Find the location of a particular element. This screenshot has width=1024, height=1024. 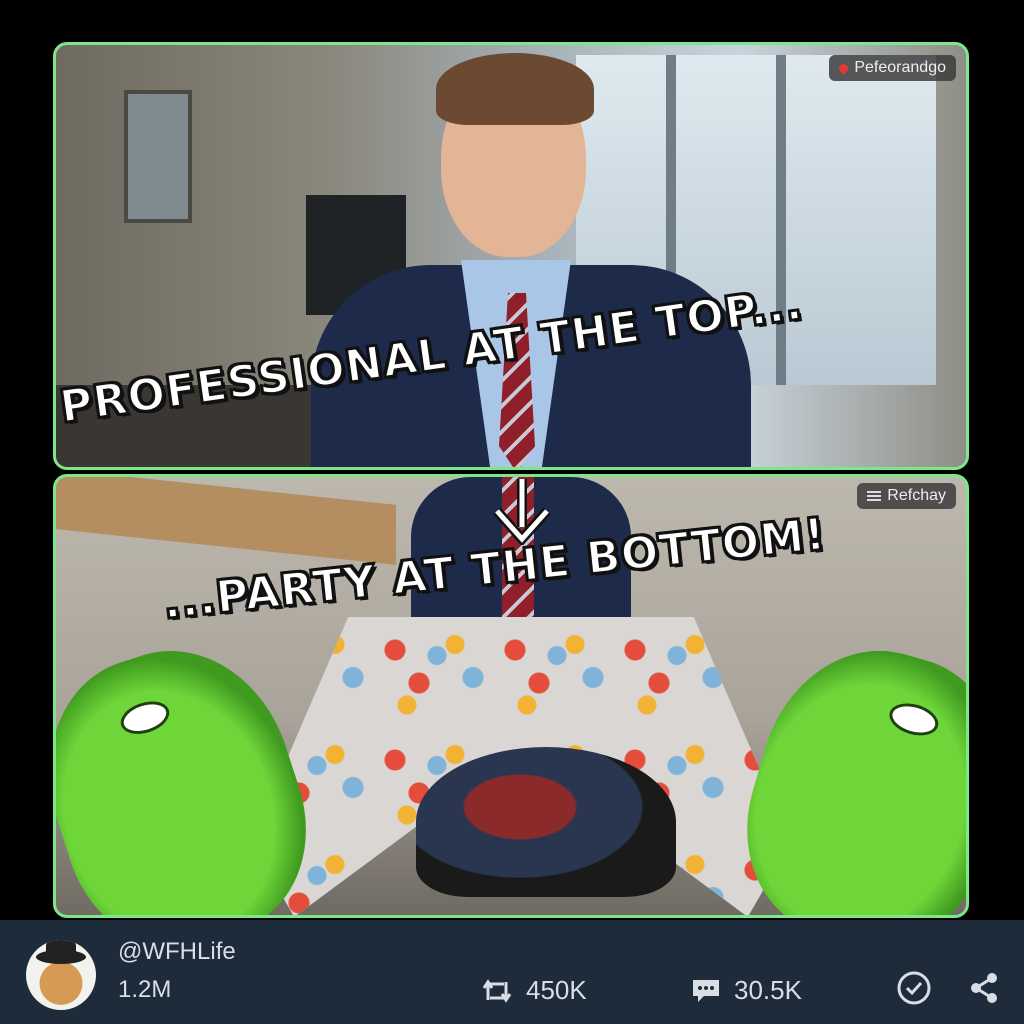

clothes-pile is located at coordinates (546, 822).